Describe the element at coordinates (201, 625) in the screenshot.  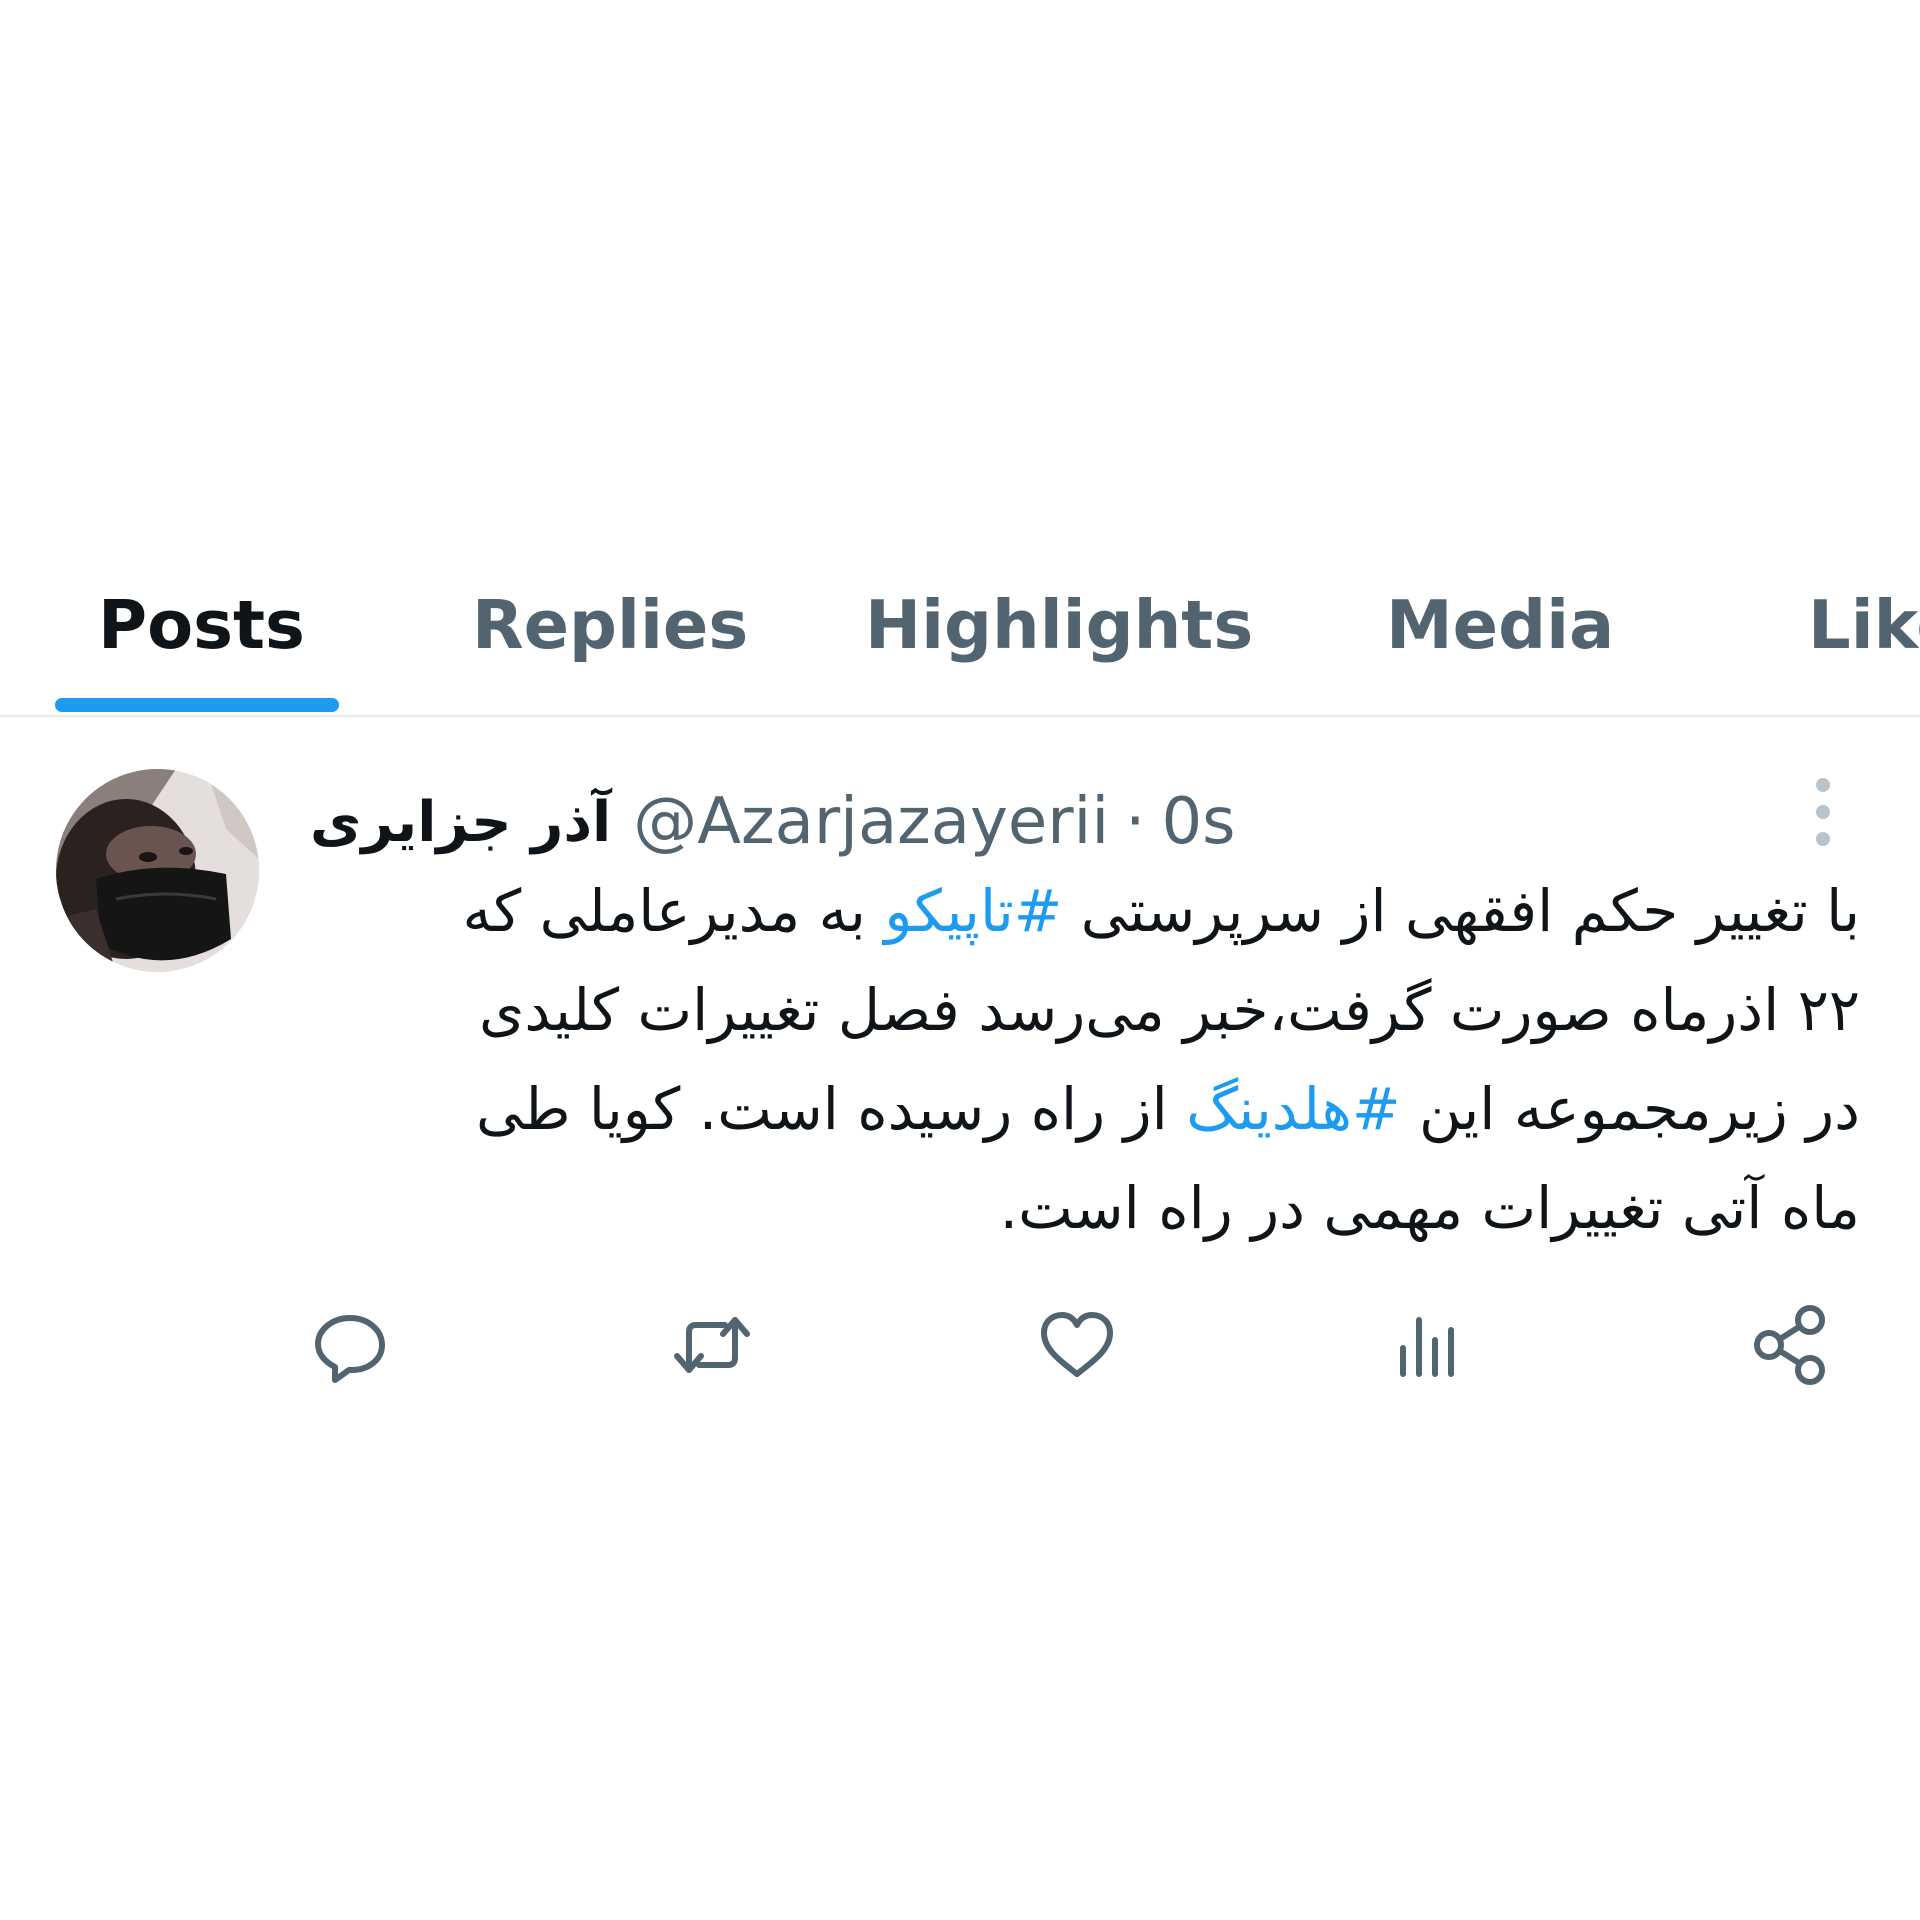
I see `tab-posts: Posts` at that location.